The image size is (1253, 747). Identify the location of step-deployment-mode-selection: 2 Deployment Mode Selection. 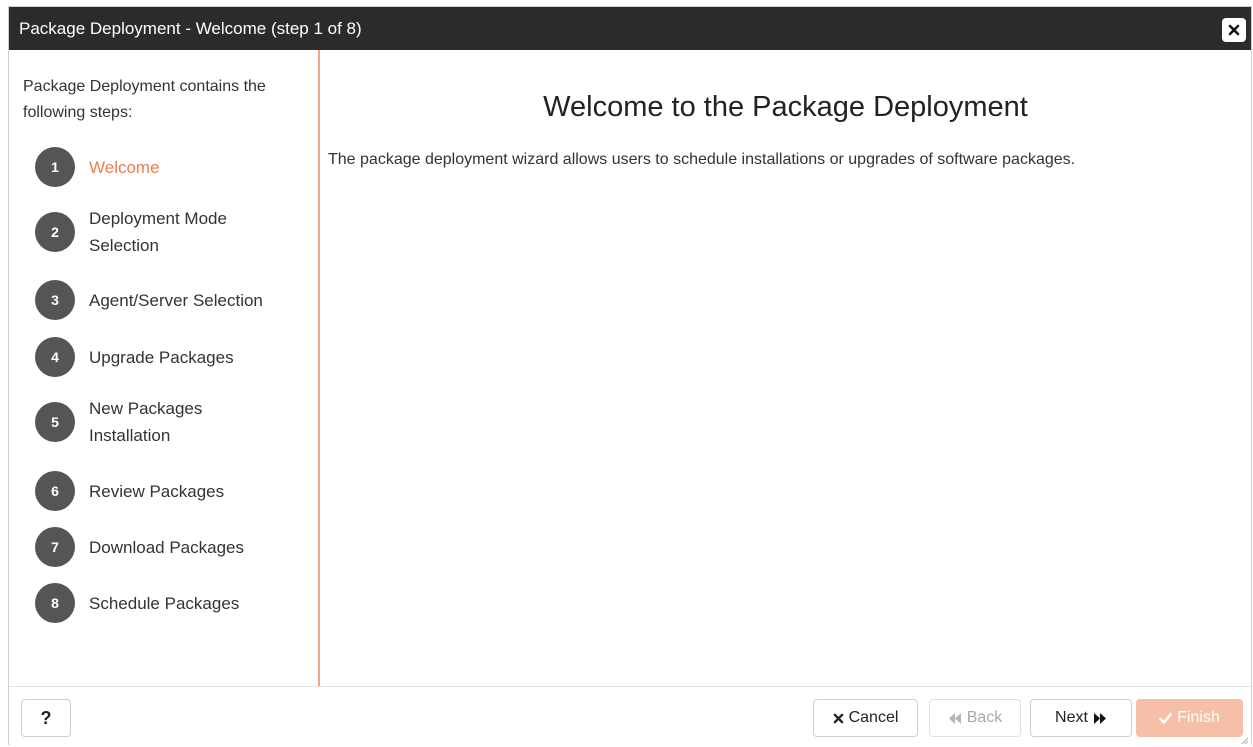
(162, 232).